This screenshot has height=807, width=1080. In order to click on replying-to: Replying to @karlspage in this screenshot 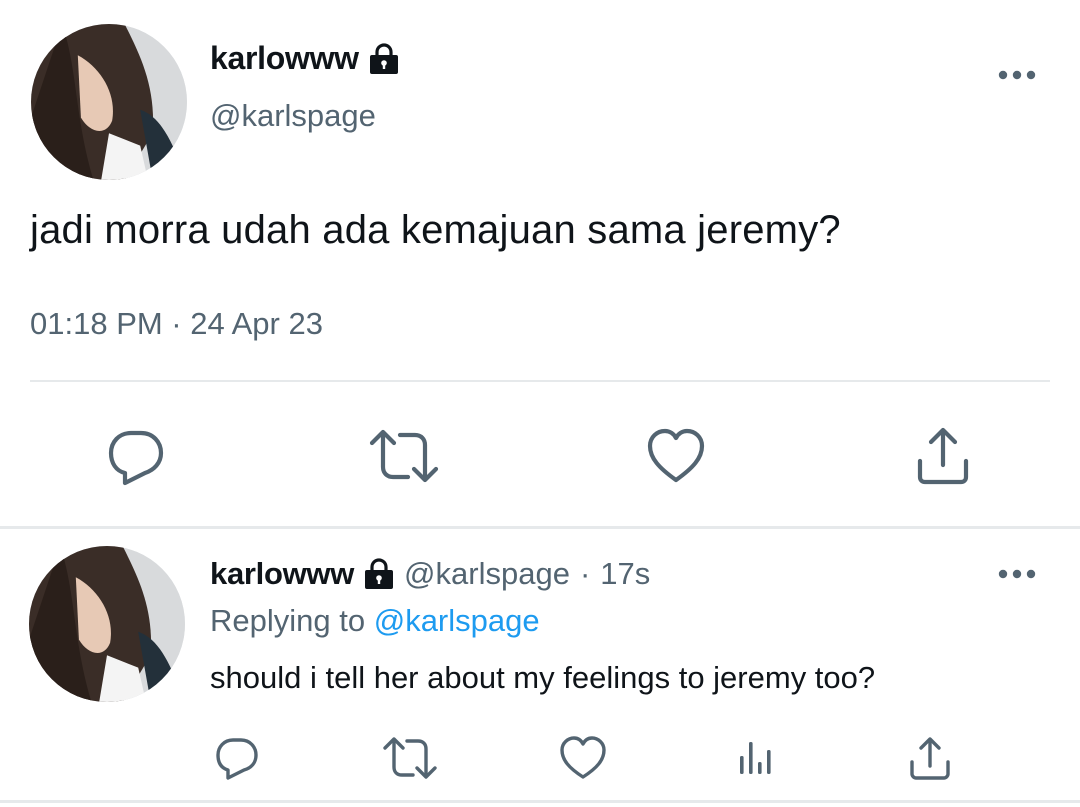, I will do `click(375, 621)`.